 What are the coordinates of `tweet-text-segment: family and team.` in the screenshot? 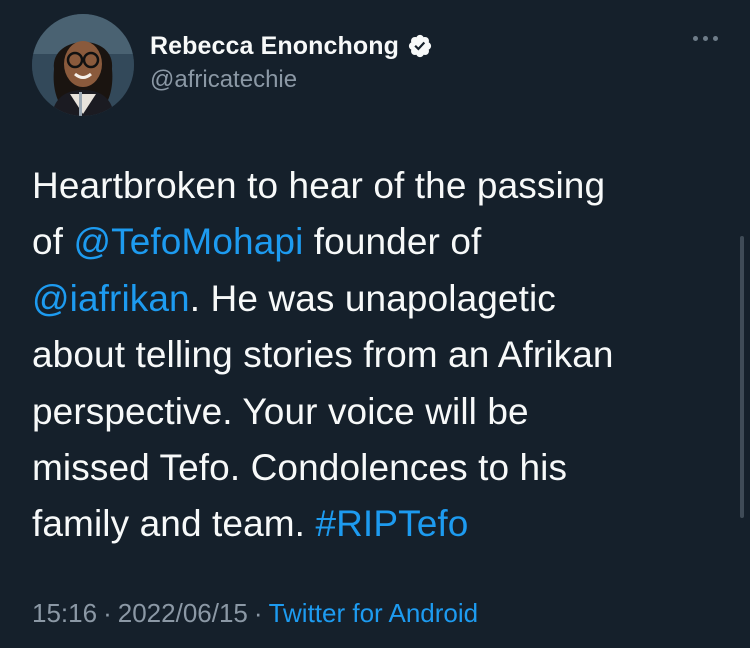 It's located at (174, 524).